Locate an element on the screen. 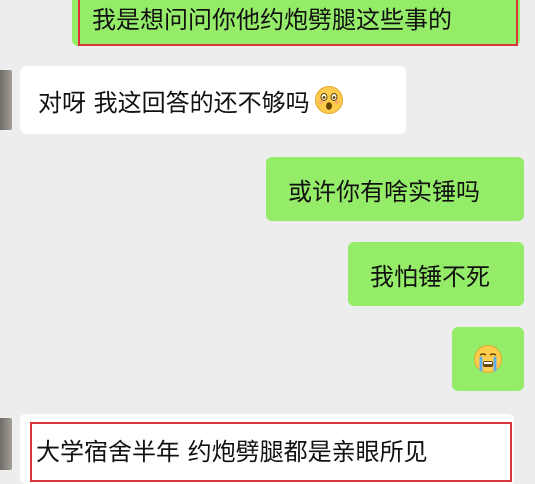 The height and width of the screenshot is (484, 535). message-bubble-outgoing: 我怕锤不死 is located at coordinates (436, 274).